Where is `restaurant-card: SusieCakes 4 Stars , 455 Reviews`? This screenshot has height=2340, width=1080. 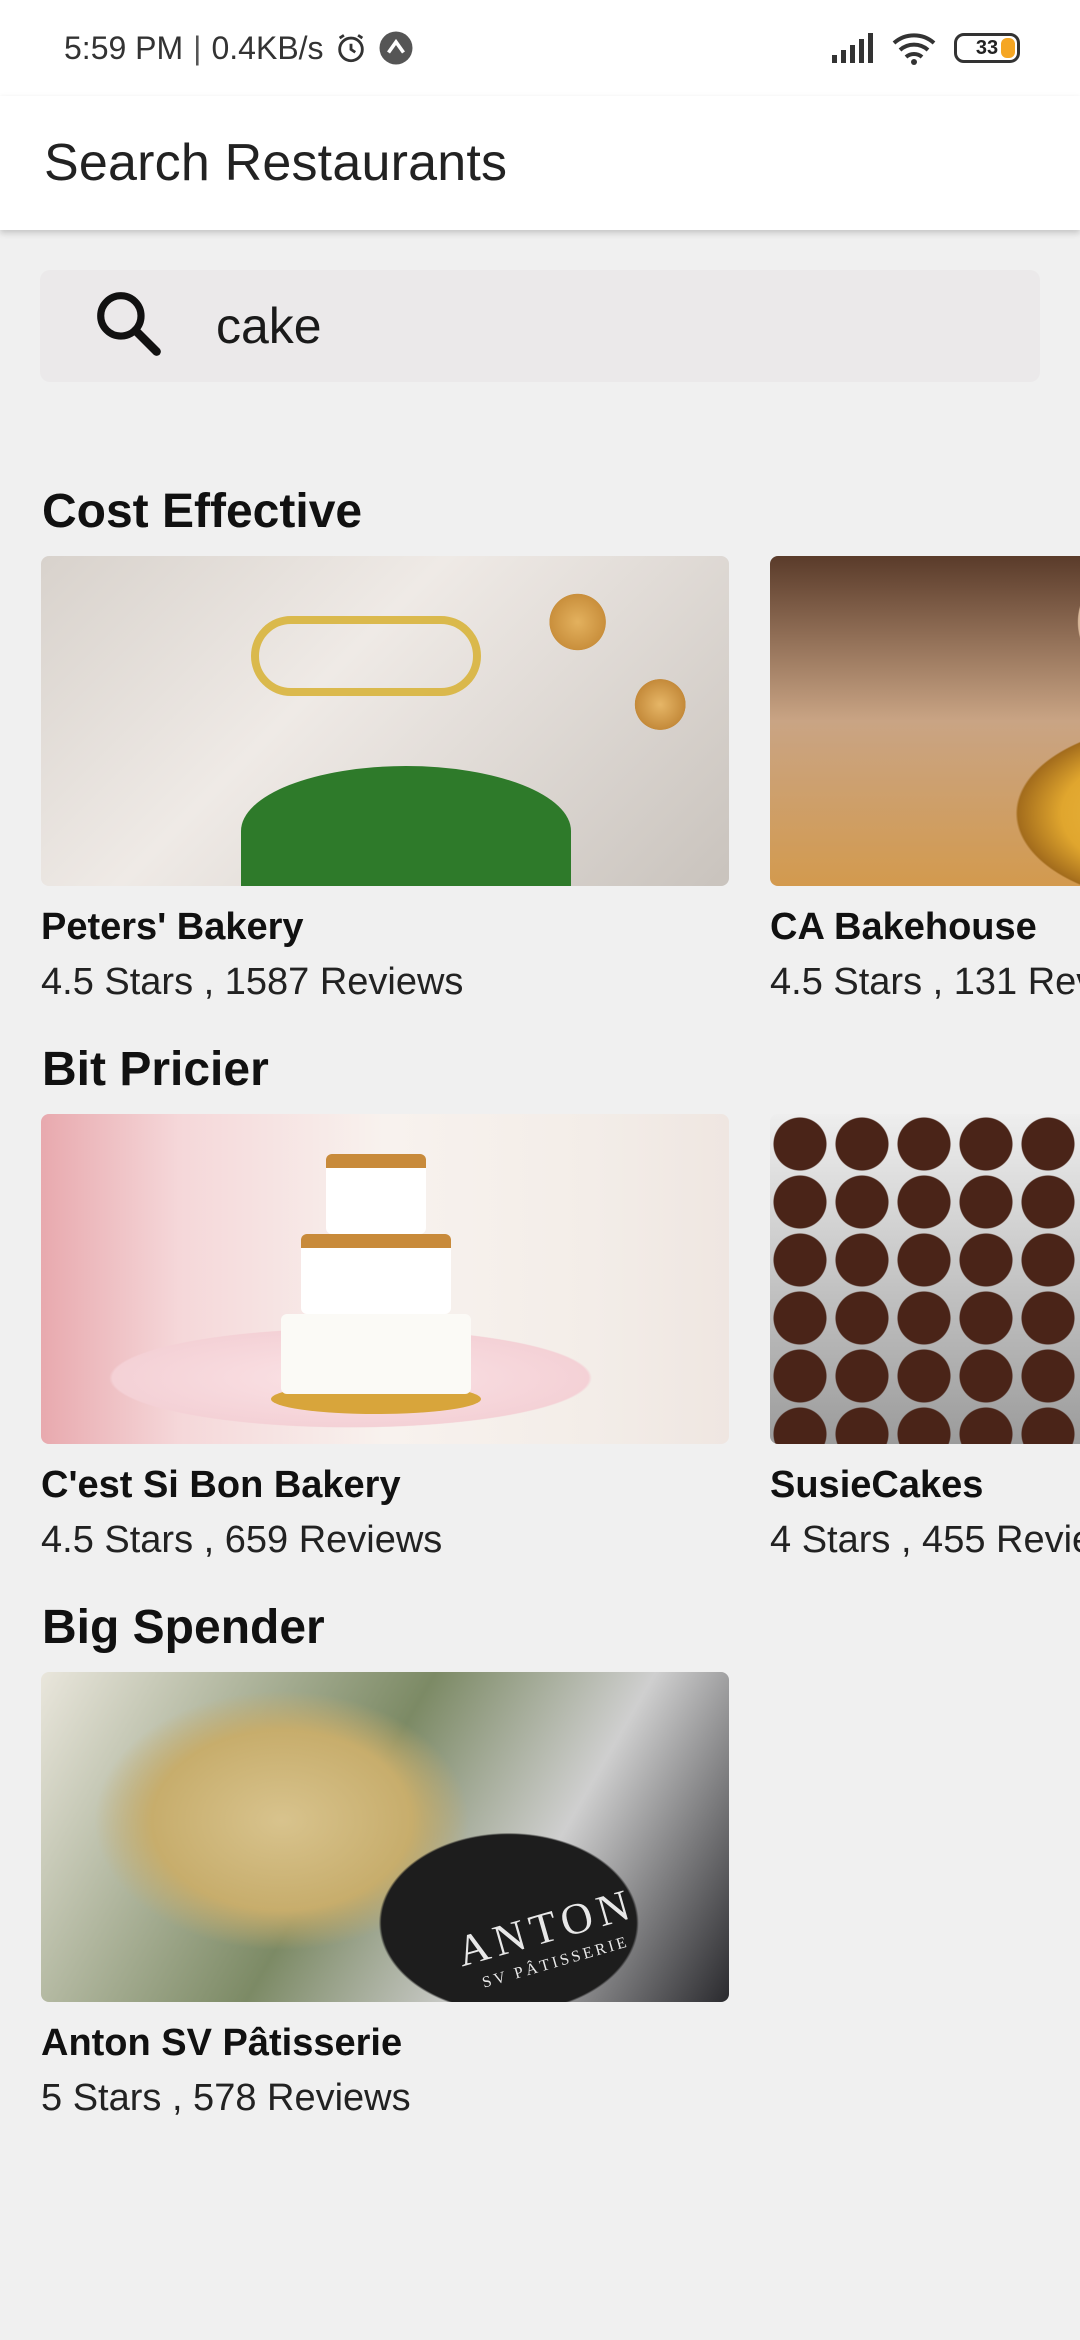 restaurant-card: SusieCakes 4 Stars , 455 Reviews is located at coordinates (925, 1338).